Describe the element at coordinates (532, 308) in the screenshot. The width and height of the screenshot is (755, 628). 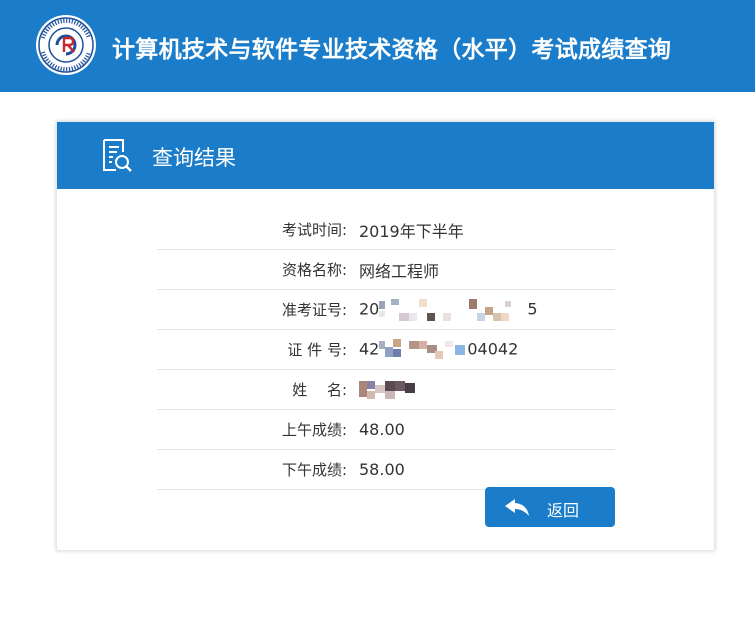
I see `value-suffix: 5` at that location.